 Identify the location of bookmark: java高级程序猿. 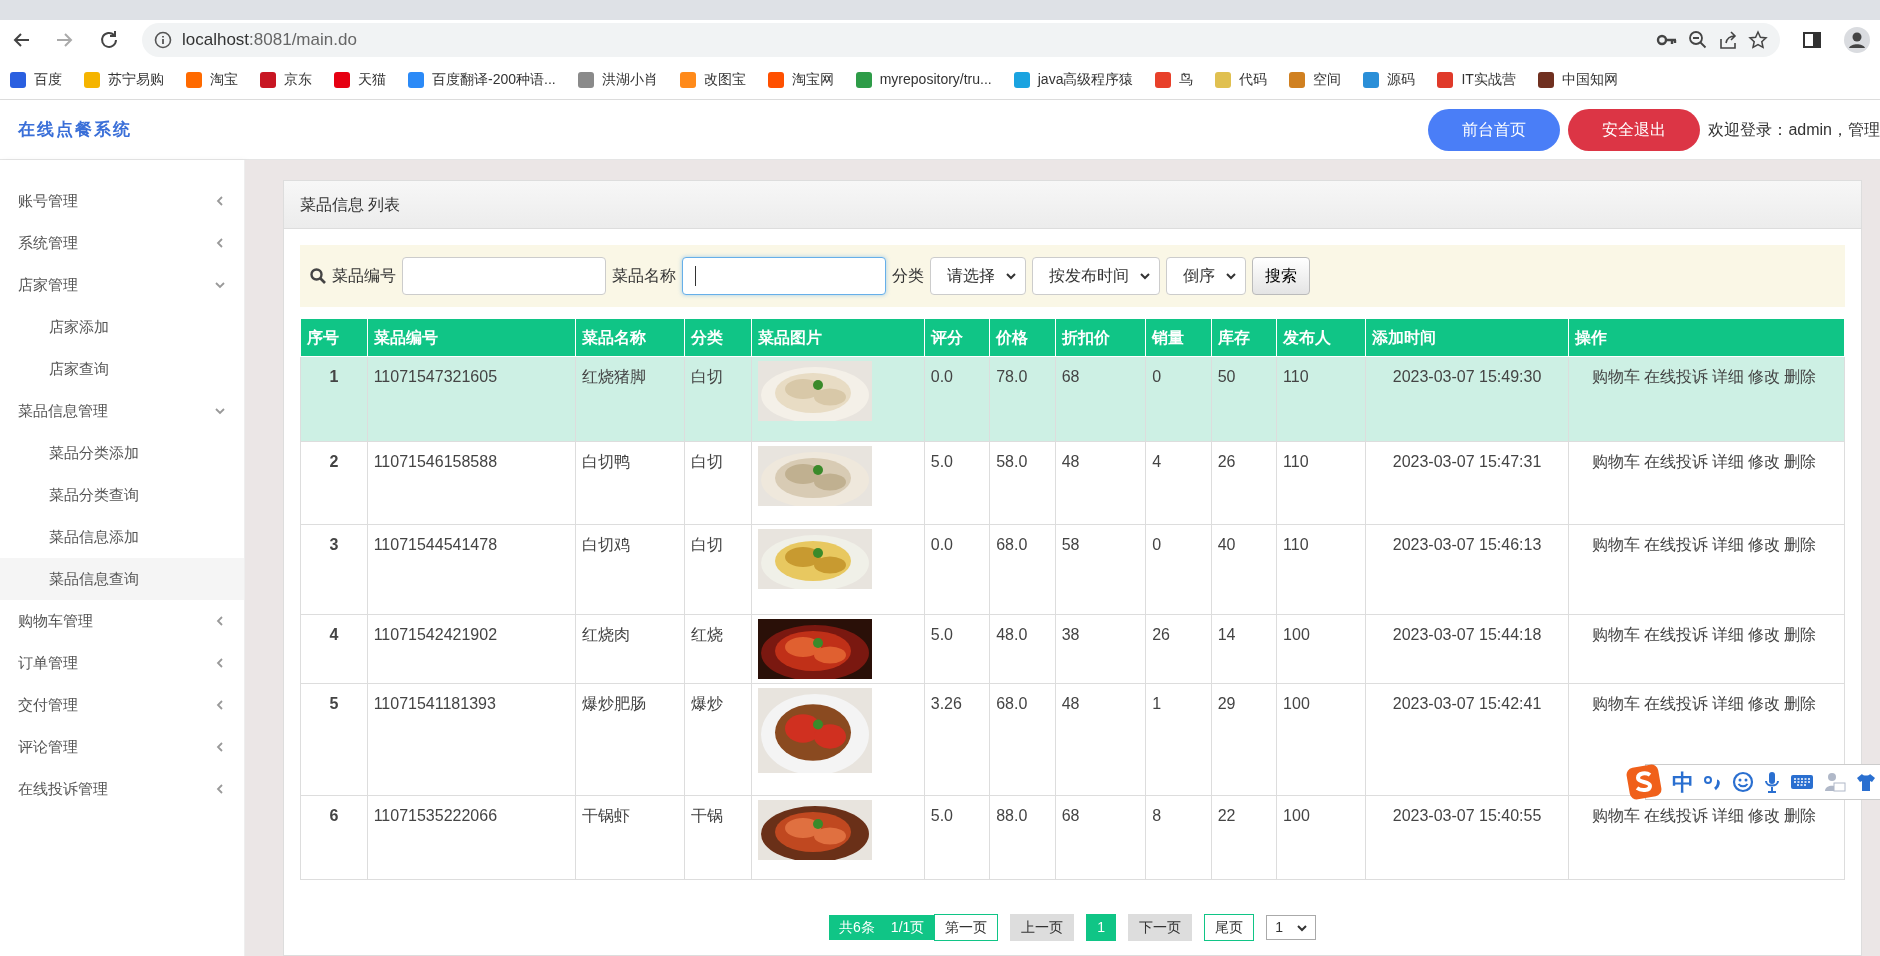
(1073, 79).